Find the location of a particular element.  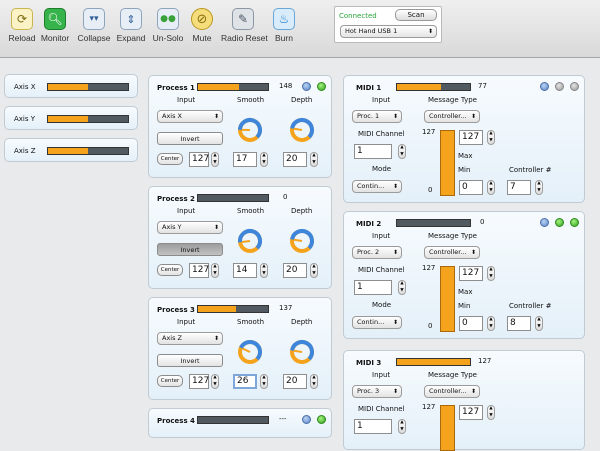

process-2-input-select: Axis Y⬍ is located at coordinates (190, 227).